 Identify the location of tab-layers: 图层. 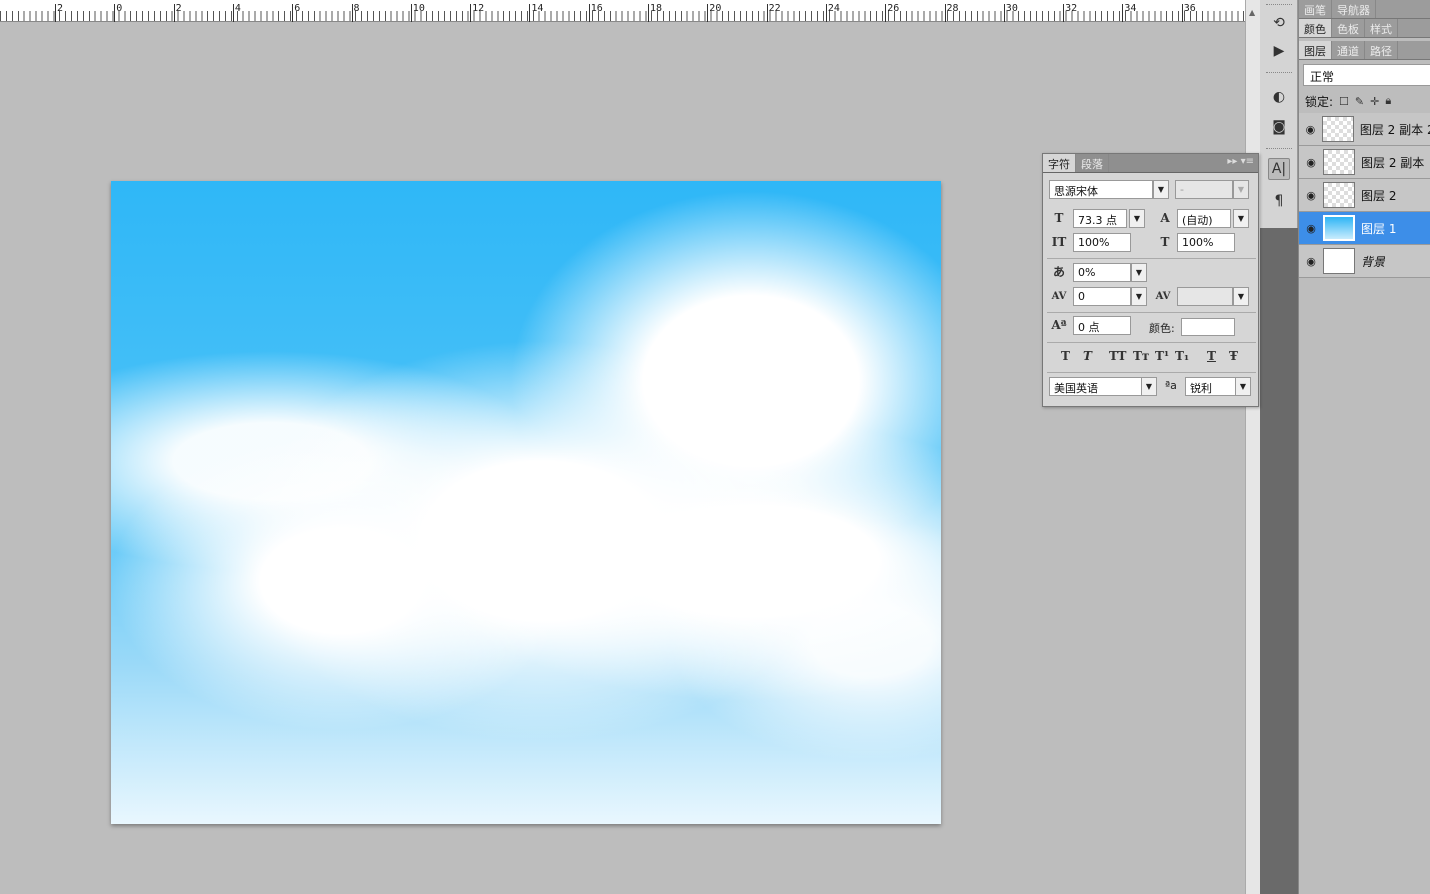
(1315, 50).